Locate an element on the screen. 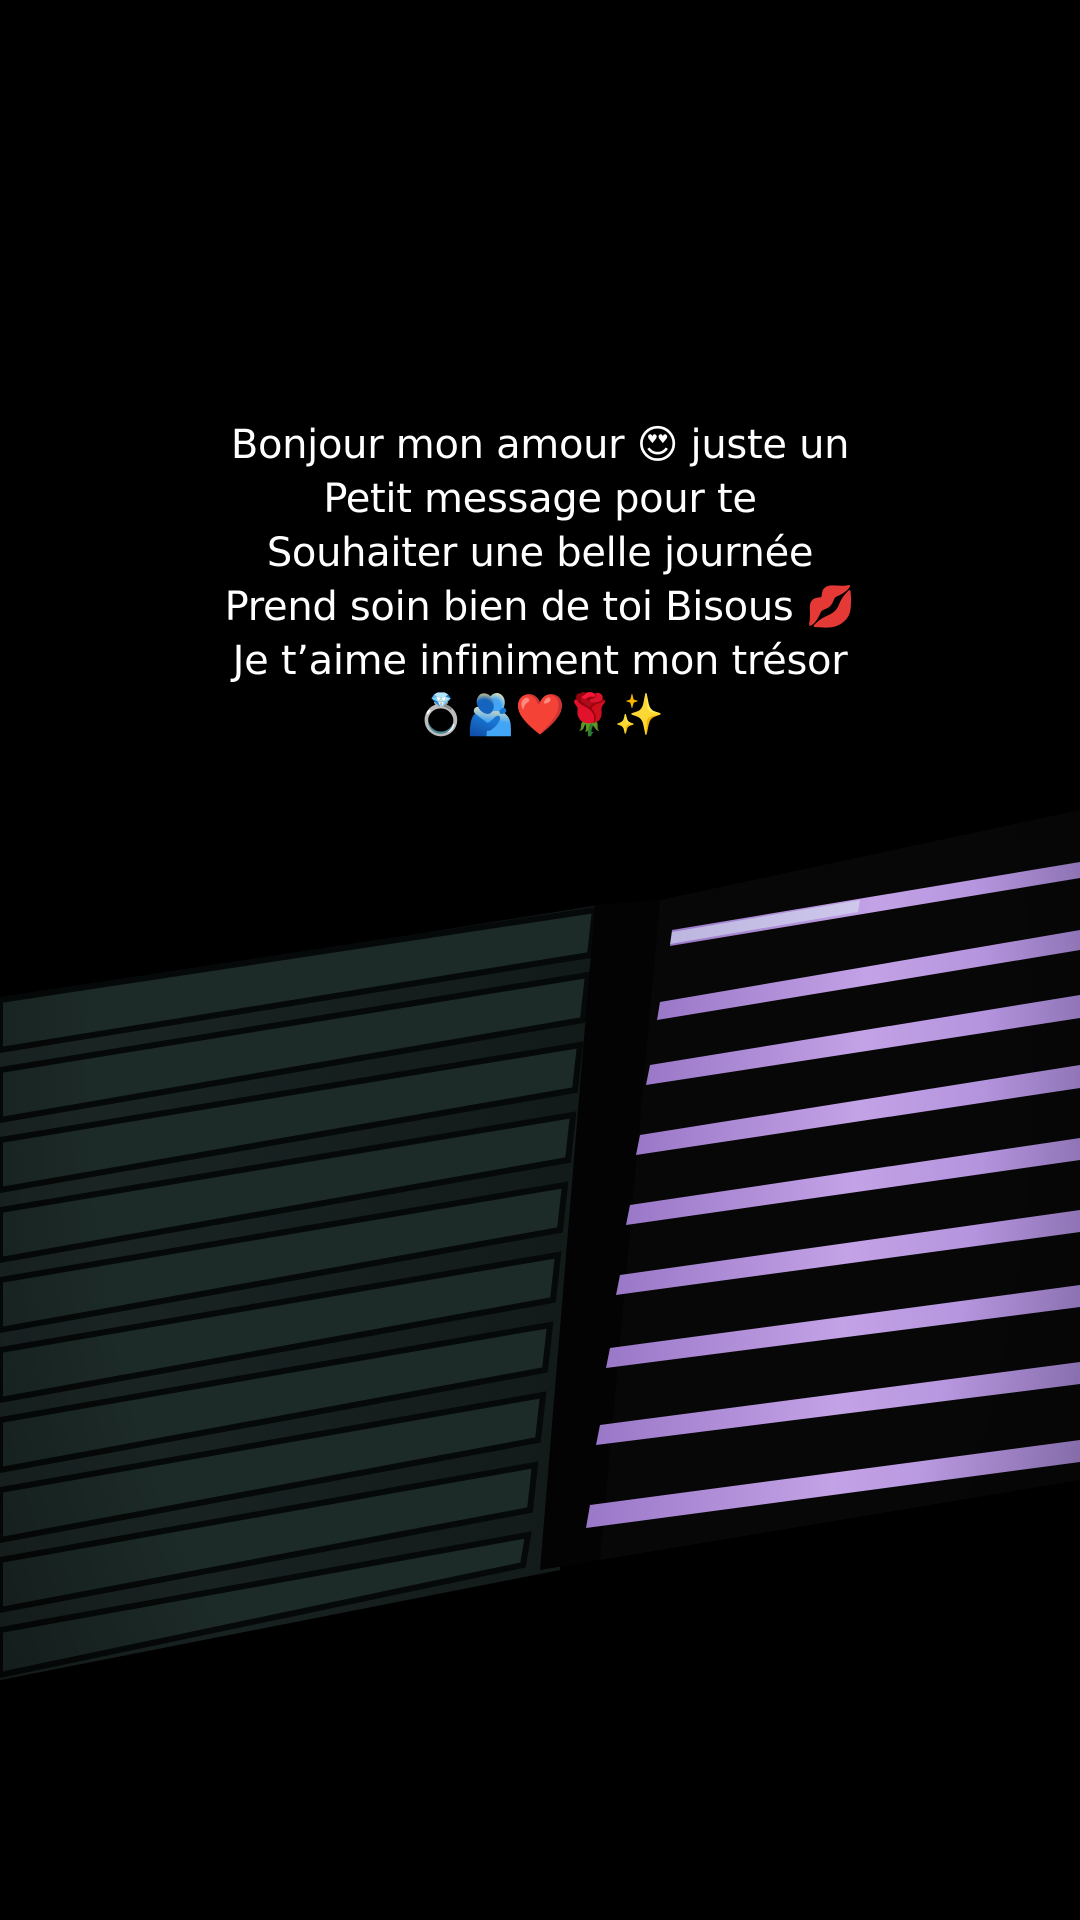  caption-line: Je t’aime infiniment mon trésor is located at coordinates (540, 661).